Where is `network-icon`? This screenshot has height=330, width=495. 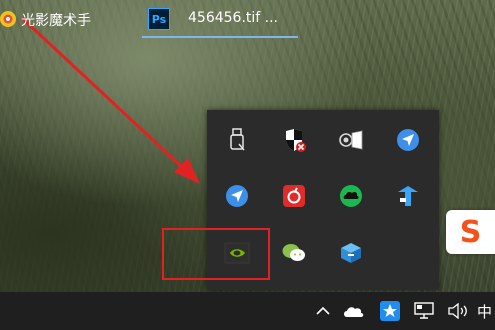
network-icon is located at coordinates (425, 311).